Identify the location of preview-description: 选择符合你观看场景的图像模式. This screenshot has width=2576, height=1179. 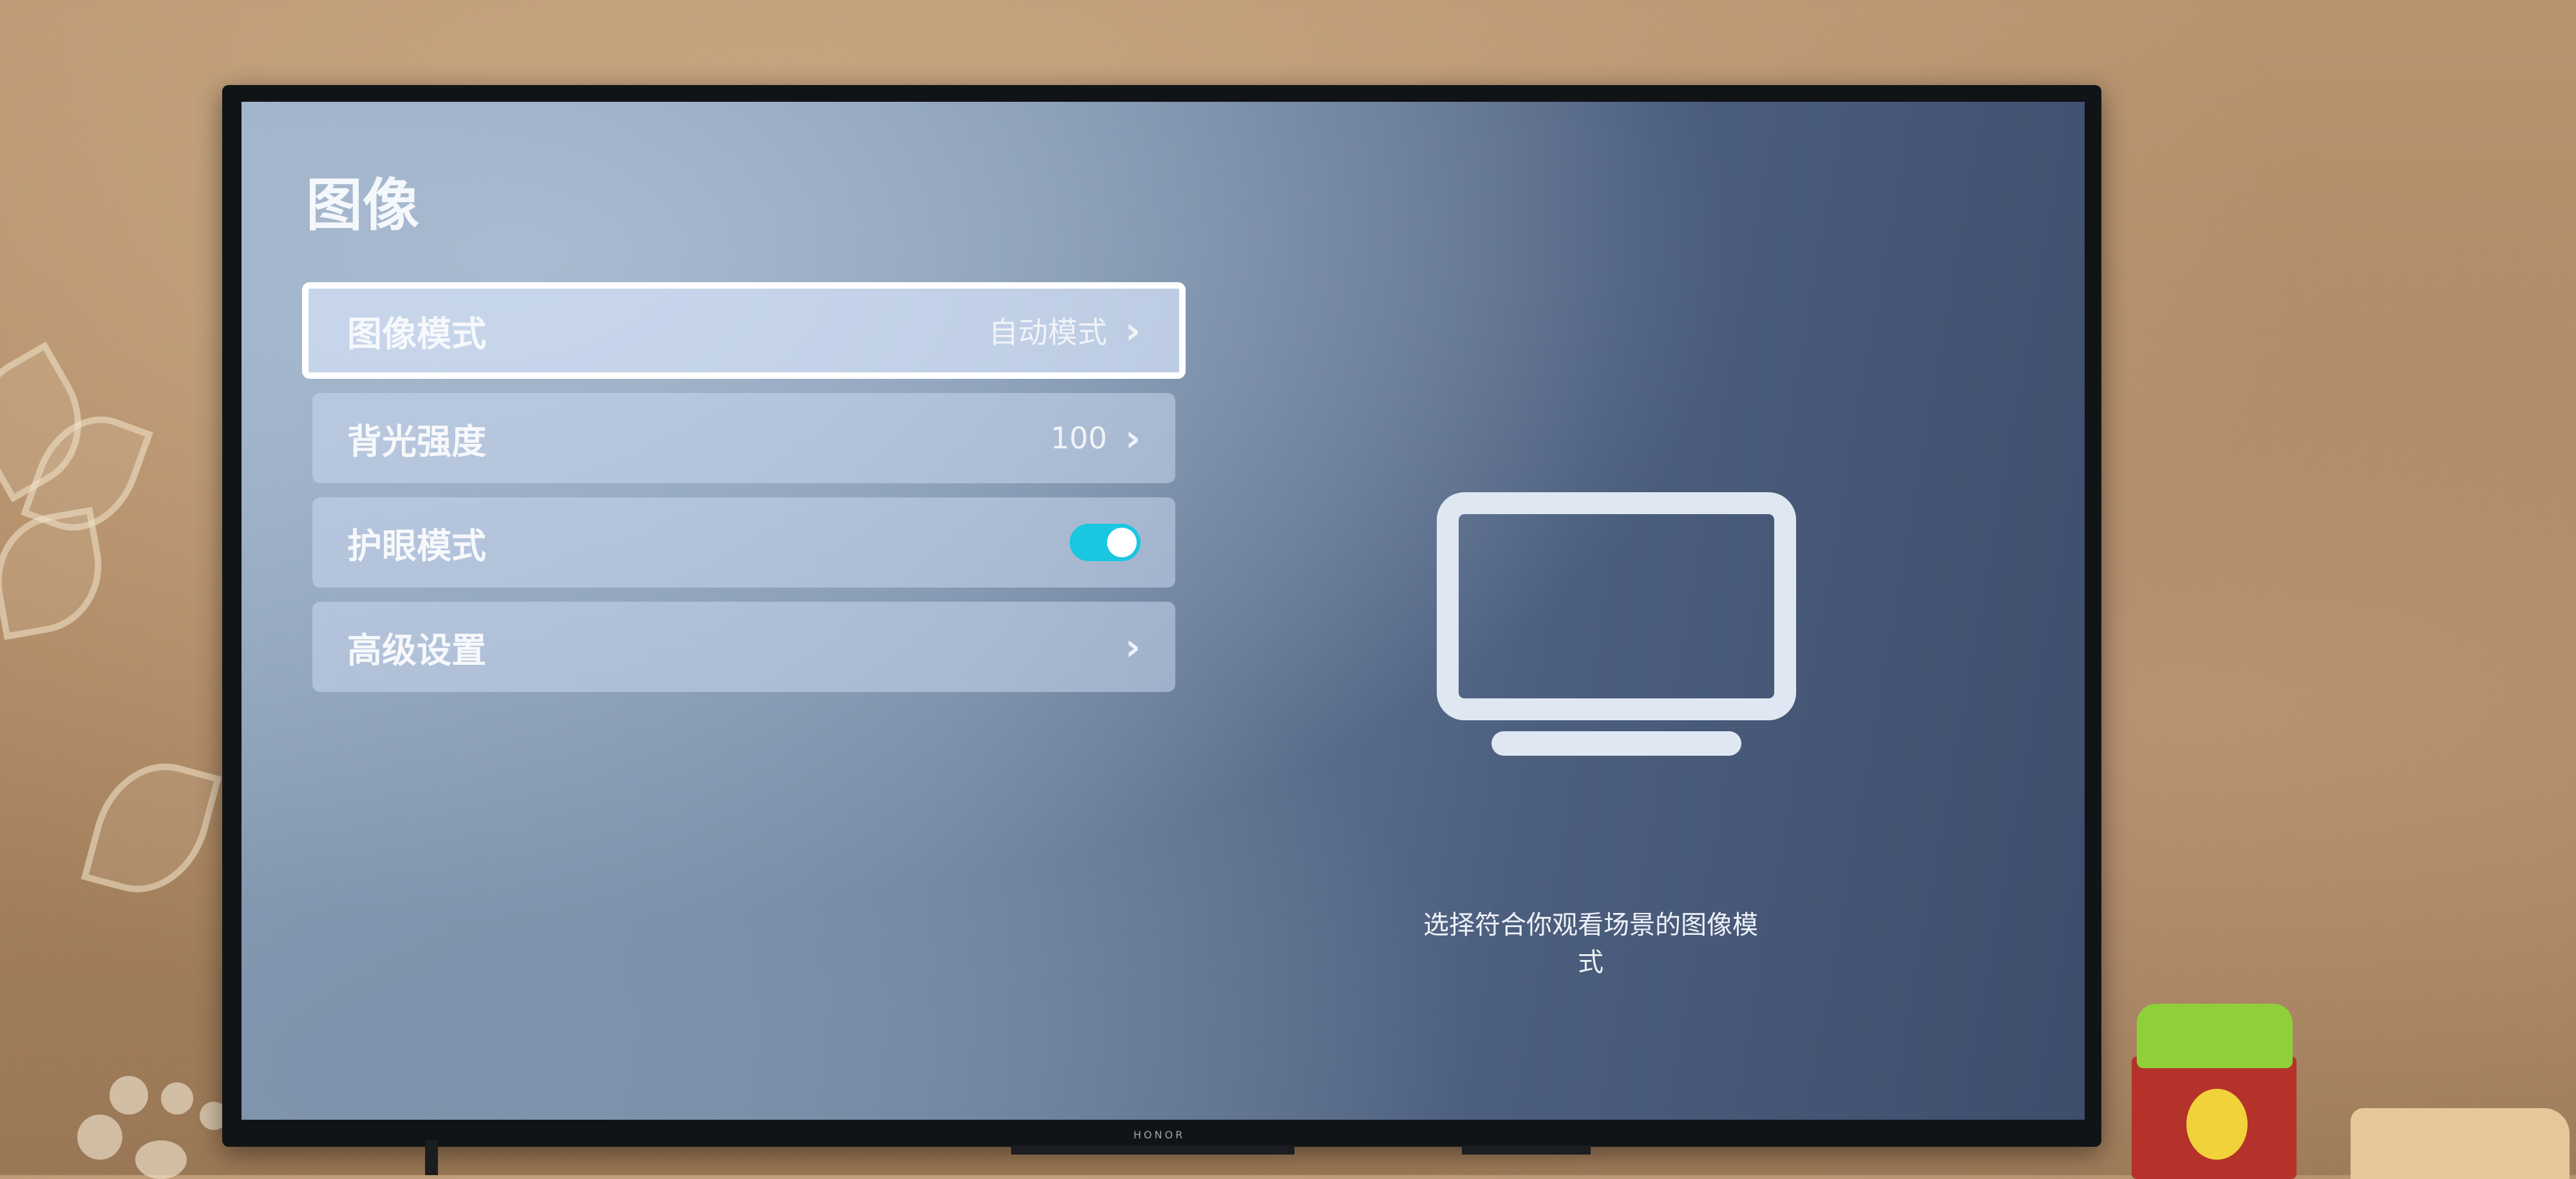
(1591, 943).